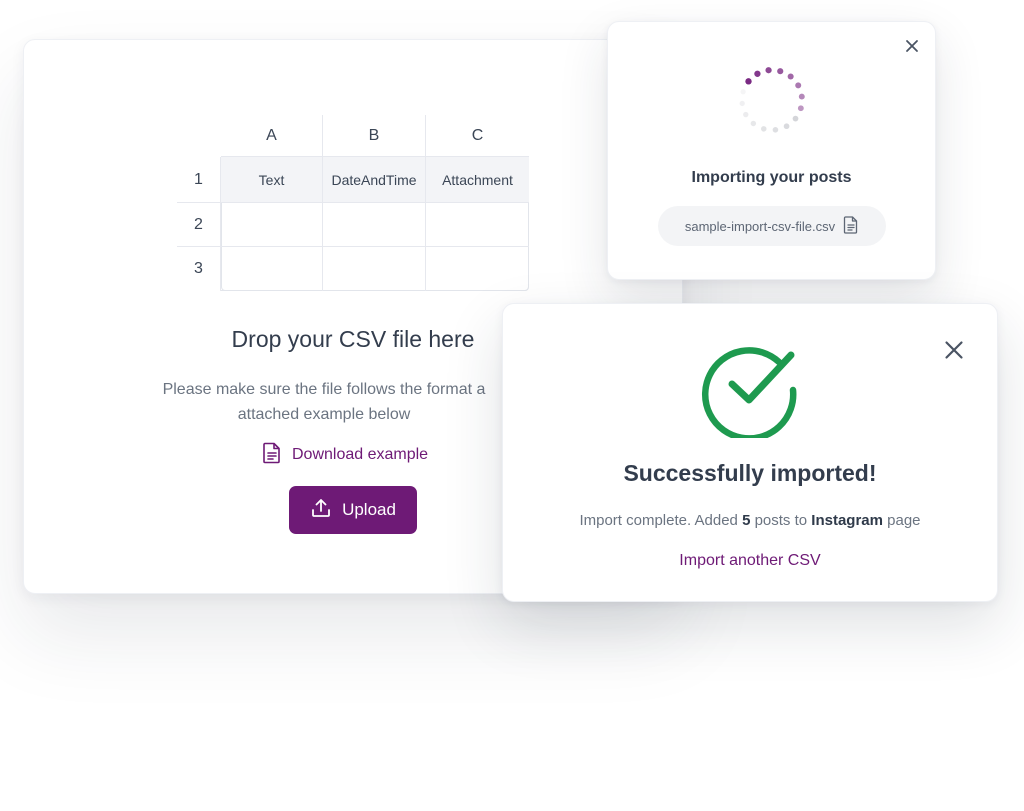  What do you see at coordinates (746, 520) in the screenshot?
I see `posts-count: 5` at bounding box center [746, 520].